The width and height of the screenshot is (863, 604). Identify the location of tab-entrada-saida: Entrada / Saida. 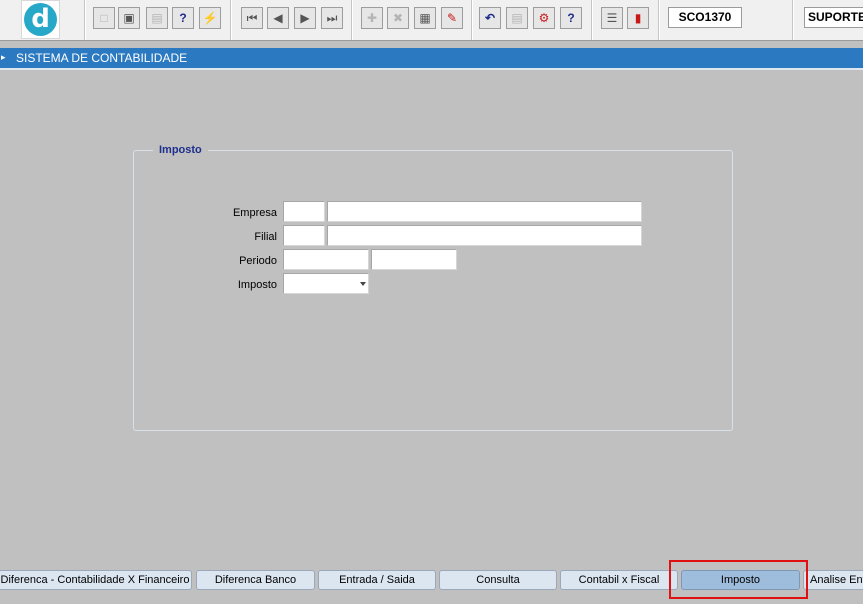
(377, 580).